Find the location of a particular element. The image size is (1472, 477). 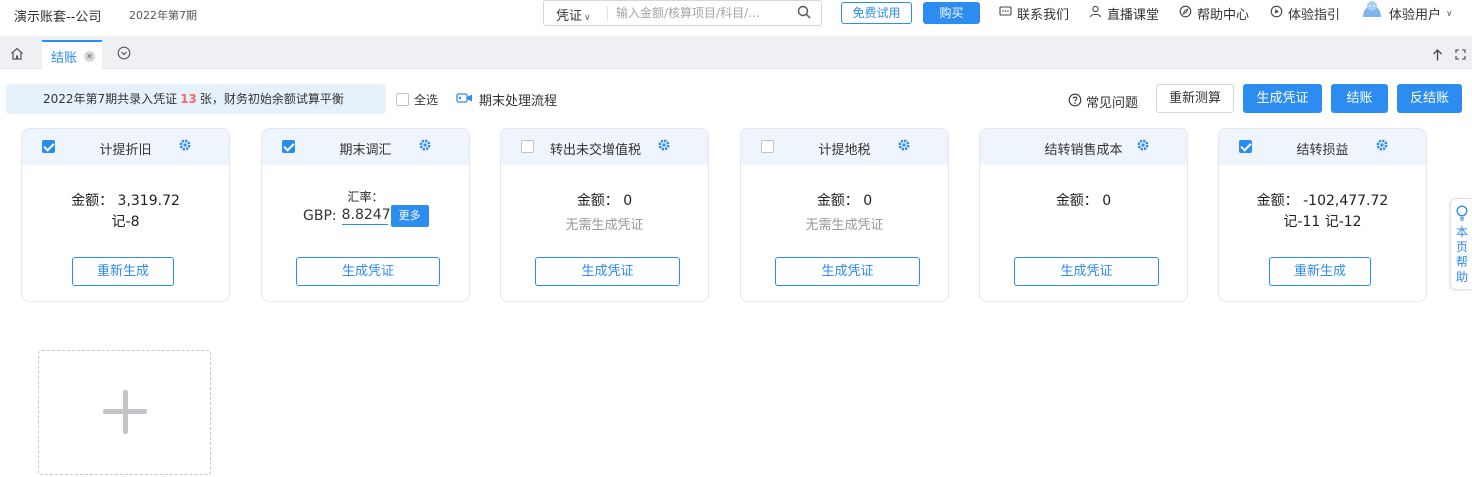

close-period-button: 结账 is located at coordinates (1359, 98).